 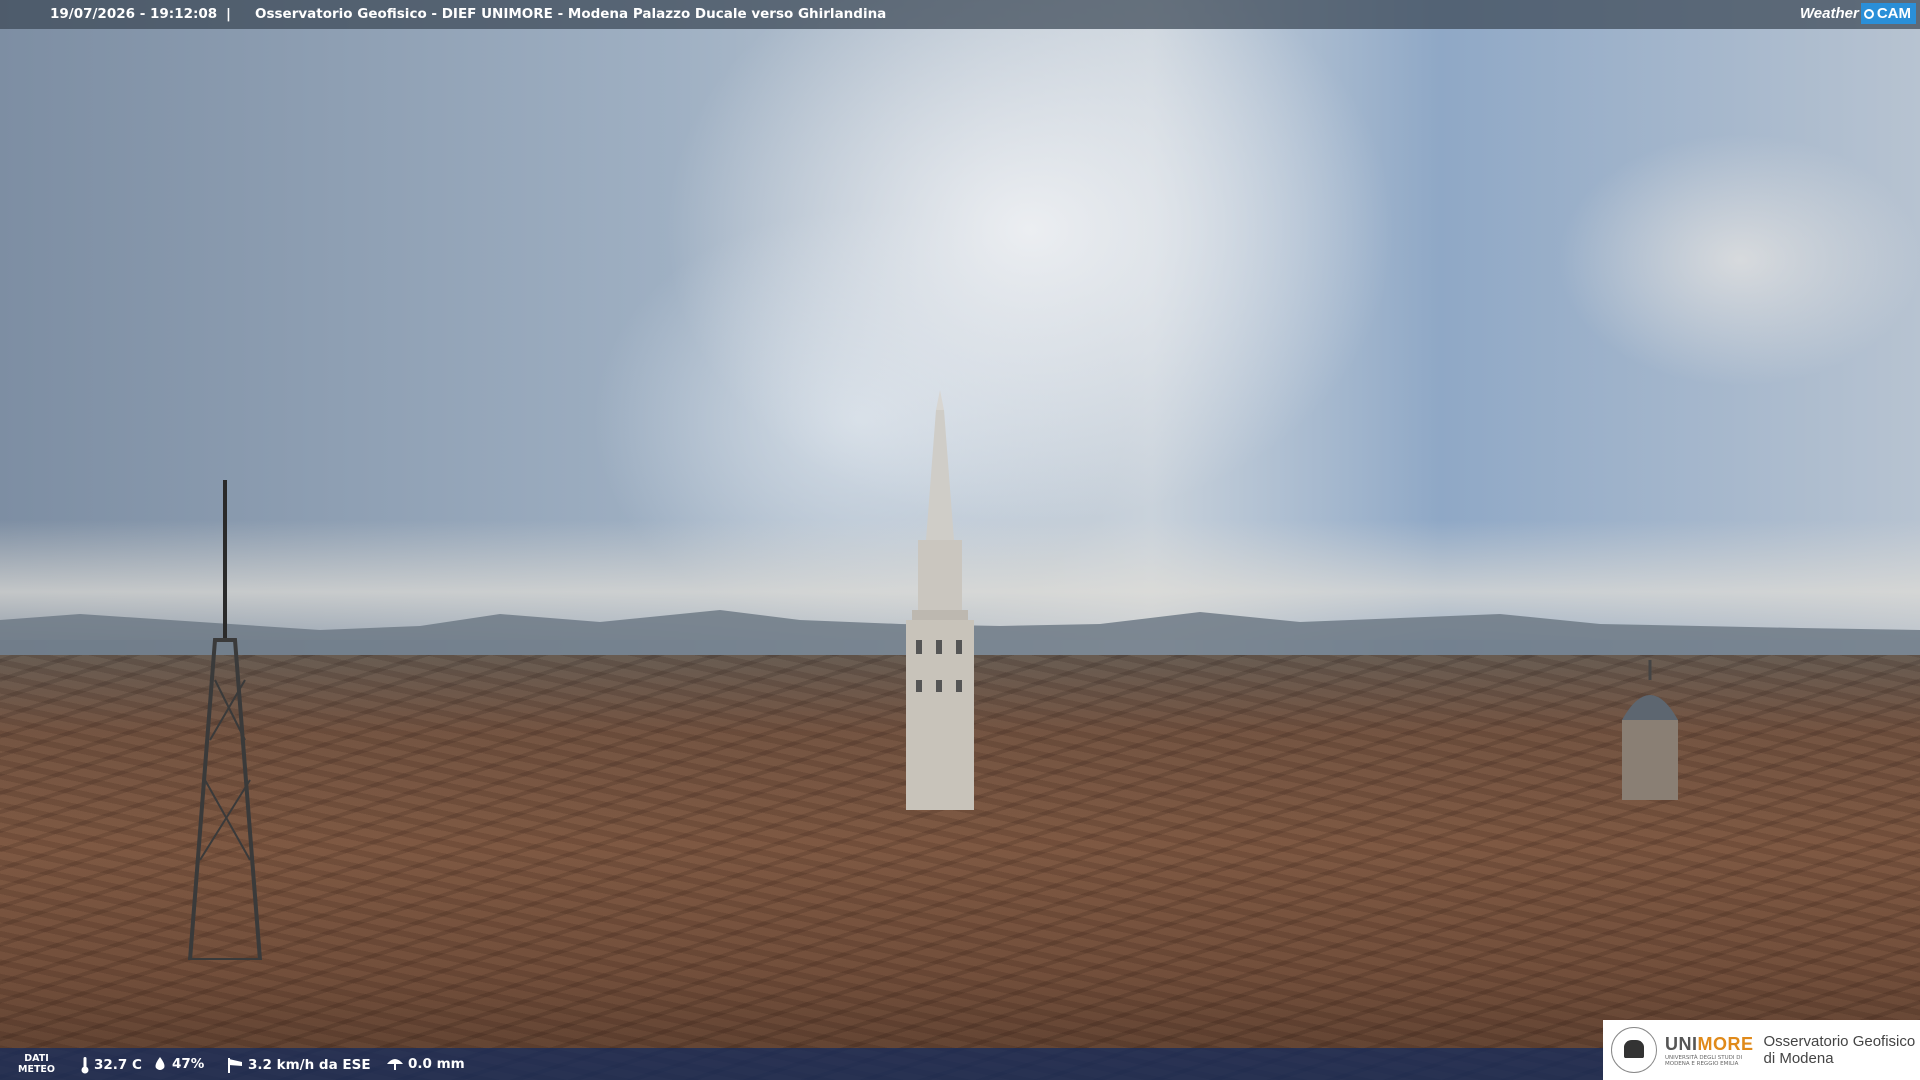 What do you see at coordinates (225, 720) in the screenshot?
I see `radio-antenna` at bounding box center [225, 720].